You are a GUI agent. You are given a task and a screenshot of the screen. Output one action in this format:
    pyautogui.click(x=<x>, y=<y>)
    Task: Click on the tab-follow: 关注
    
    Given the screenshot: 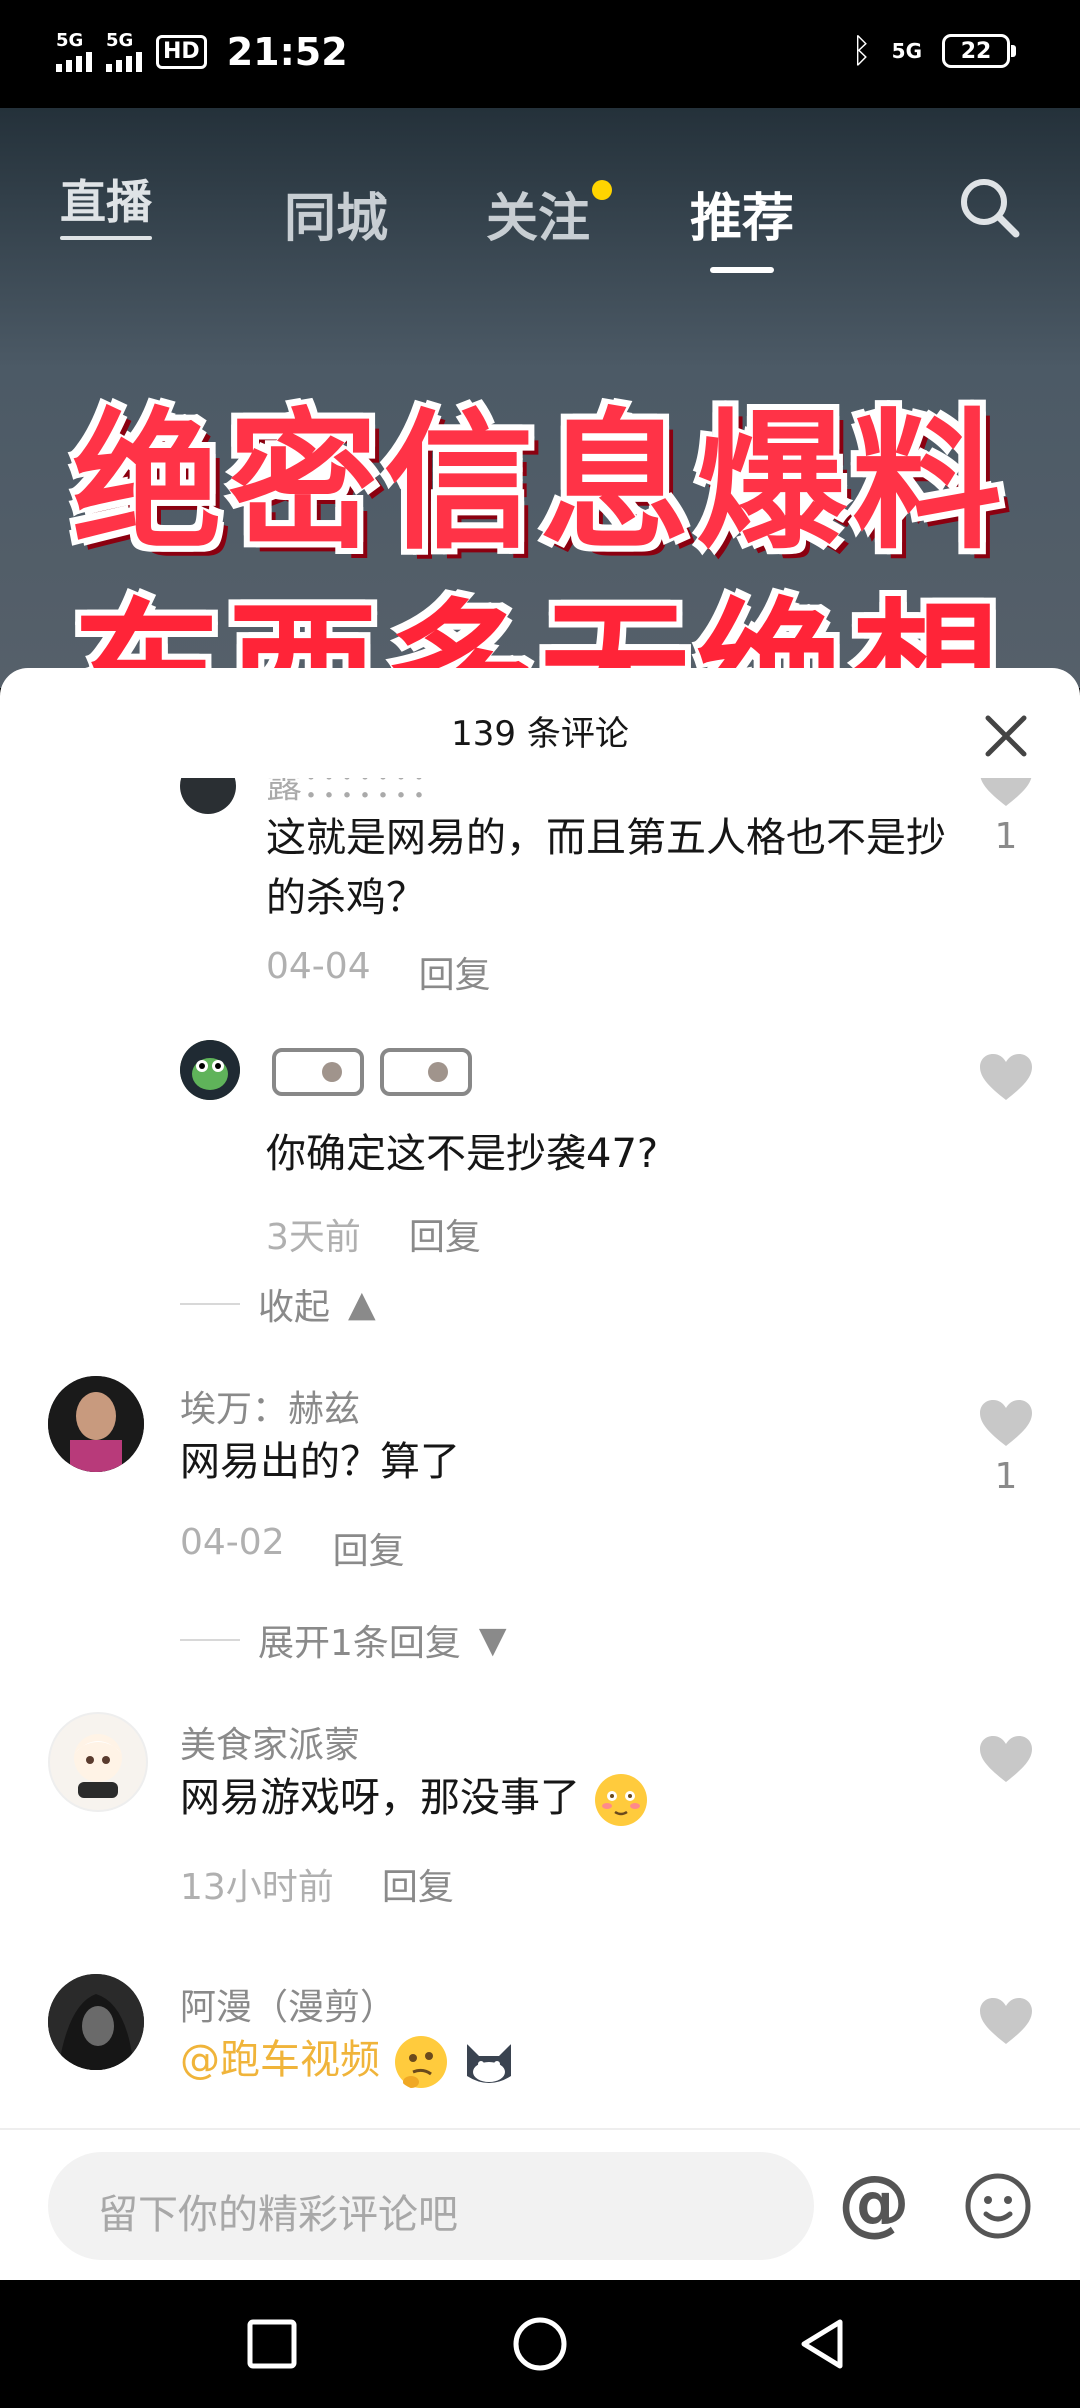 What is the action you would take?
    pyautogui.click(x=549, y=213)
    